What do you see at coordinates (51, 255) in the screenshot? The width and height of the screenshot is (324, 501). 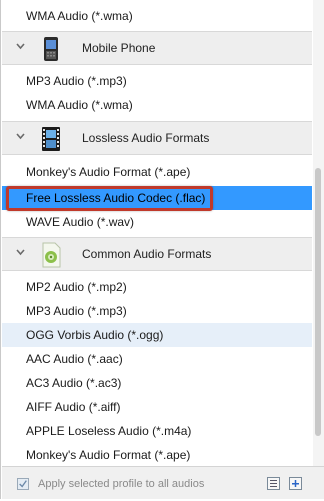 I see `audio-file-icon` at bounding box center [51, 255].